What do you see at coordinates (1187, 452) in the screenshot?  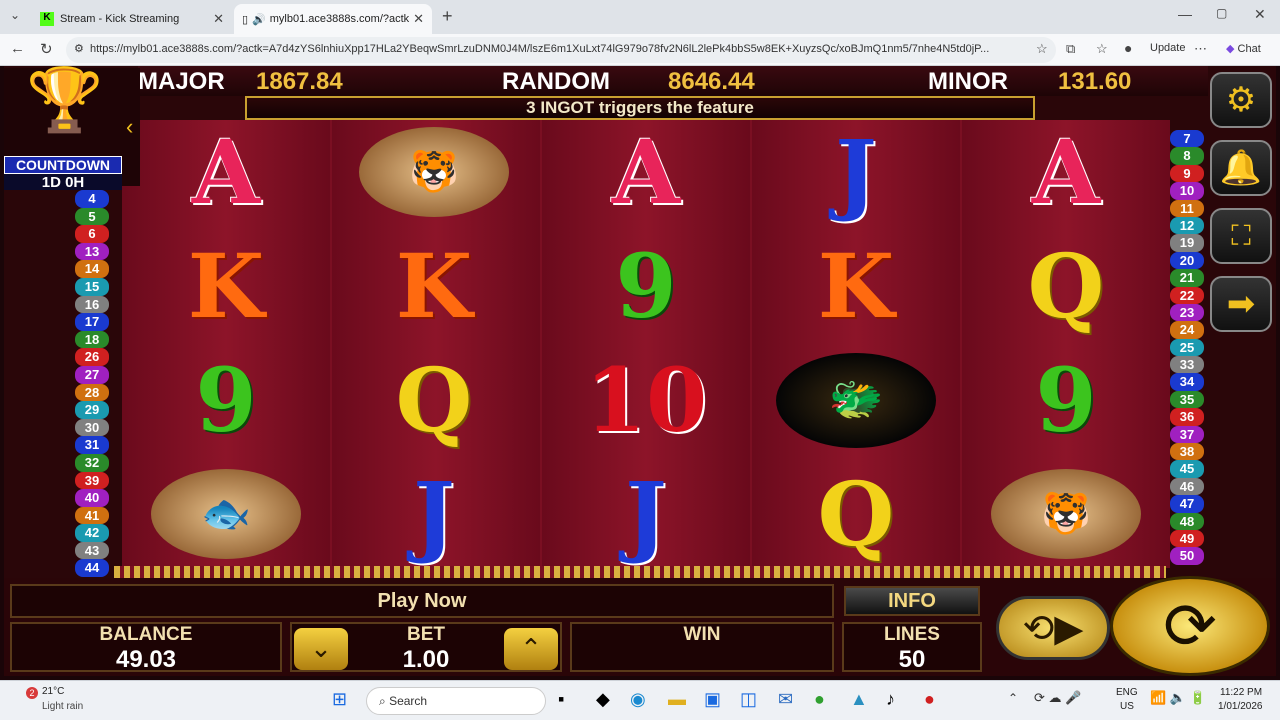 I see `line-number-badge: 38` at bounding box center [1187, 452].